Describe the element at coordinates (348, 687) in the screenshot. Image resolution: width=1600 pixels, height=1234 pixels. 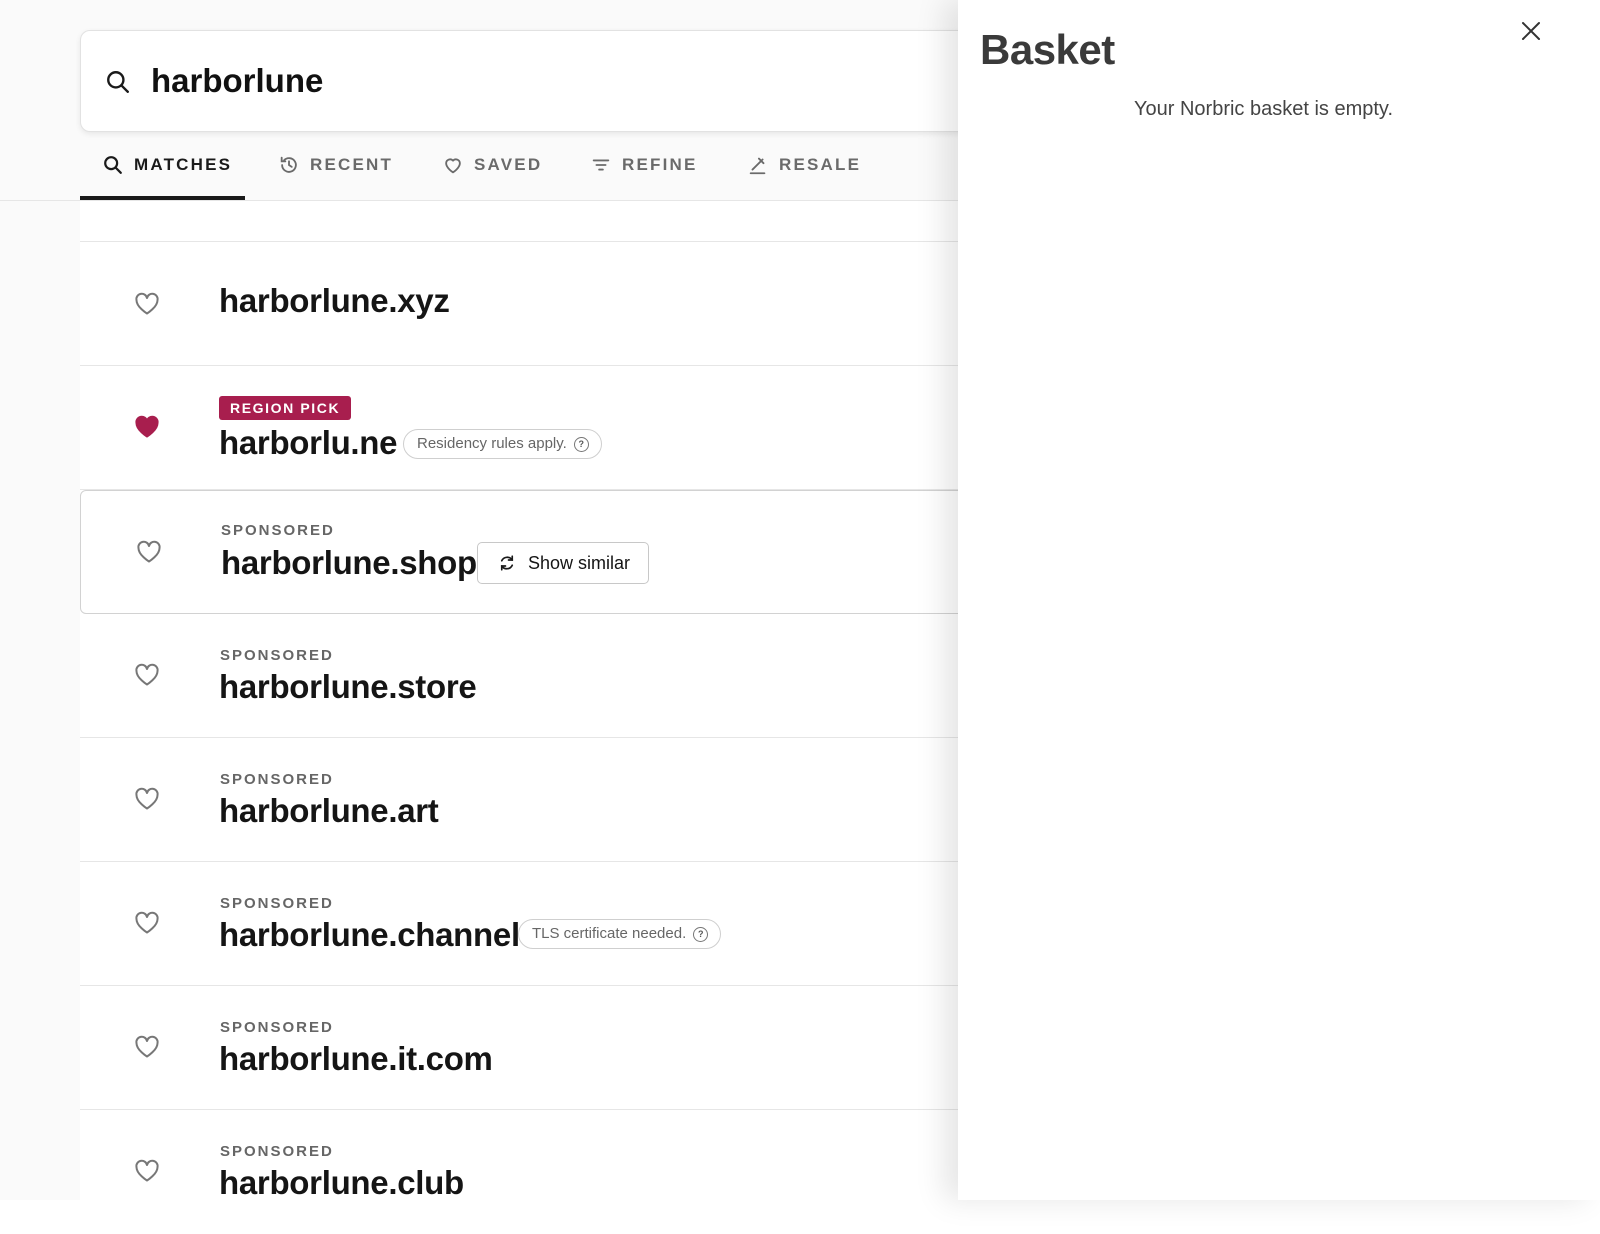
I see `domain-name: harborlune.store` at that location.